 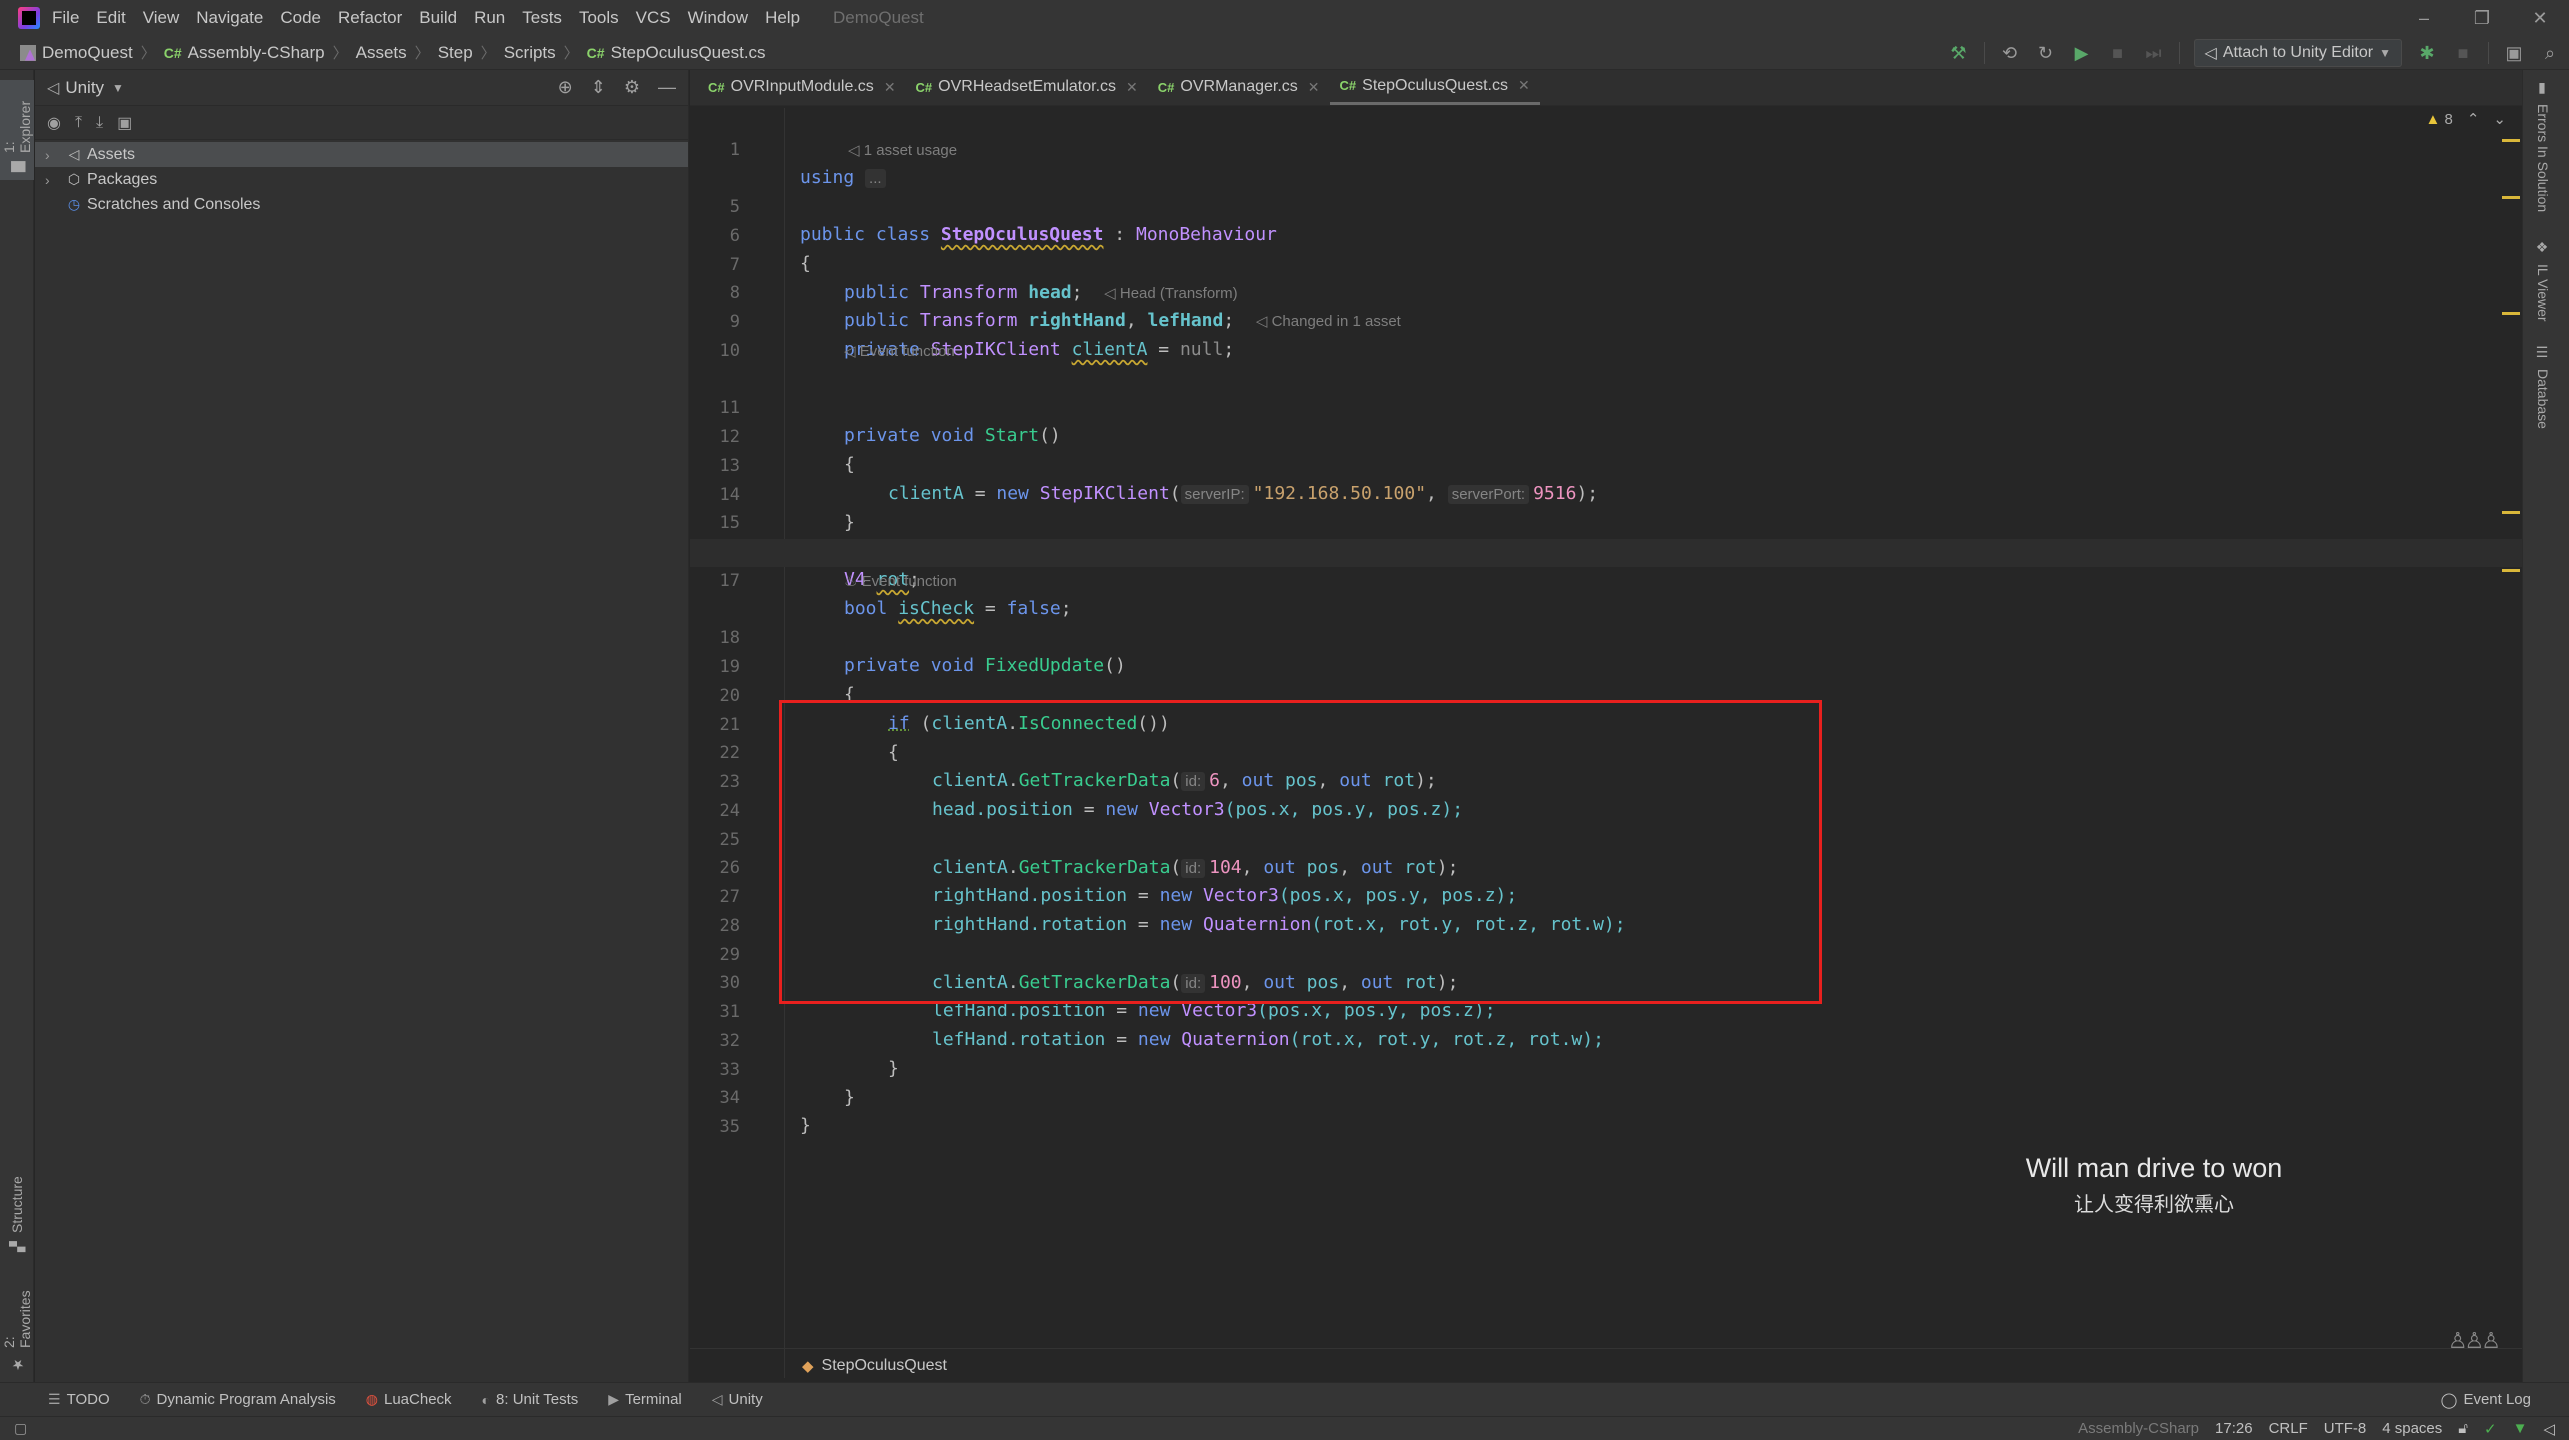 I want to click on star-icon: ★, so click(x=17, y=1364).